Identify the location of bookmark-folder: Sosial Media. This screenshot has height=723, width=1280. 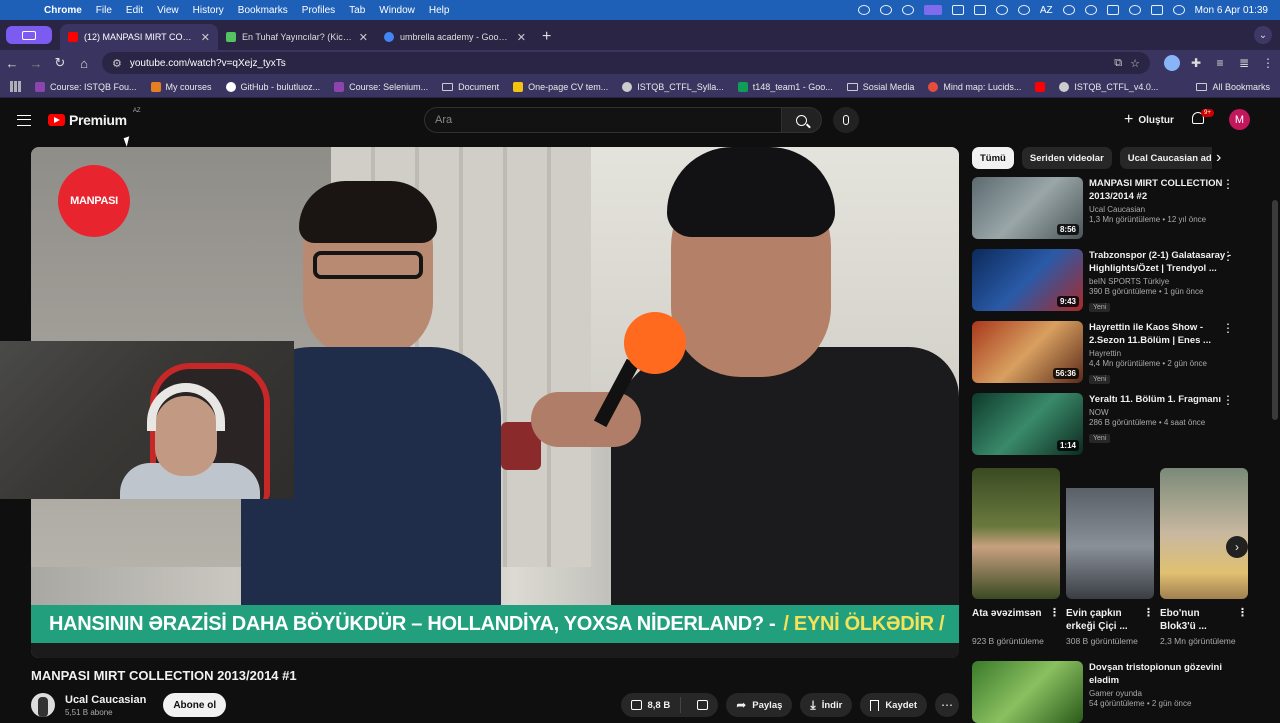
(880, 87).